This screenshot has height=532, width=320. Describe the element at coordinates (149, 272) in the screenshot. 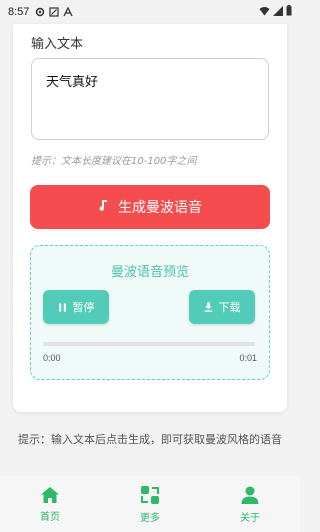

I see `preview-title: 曼波语音预览` at that location.